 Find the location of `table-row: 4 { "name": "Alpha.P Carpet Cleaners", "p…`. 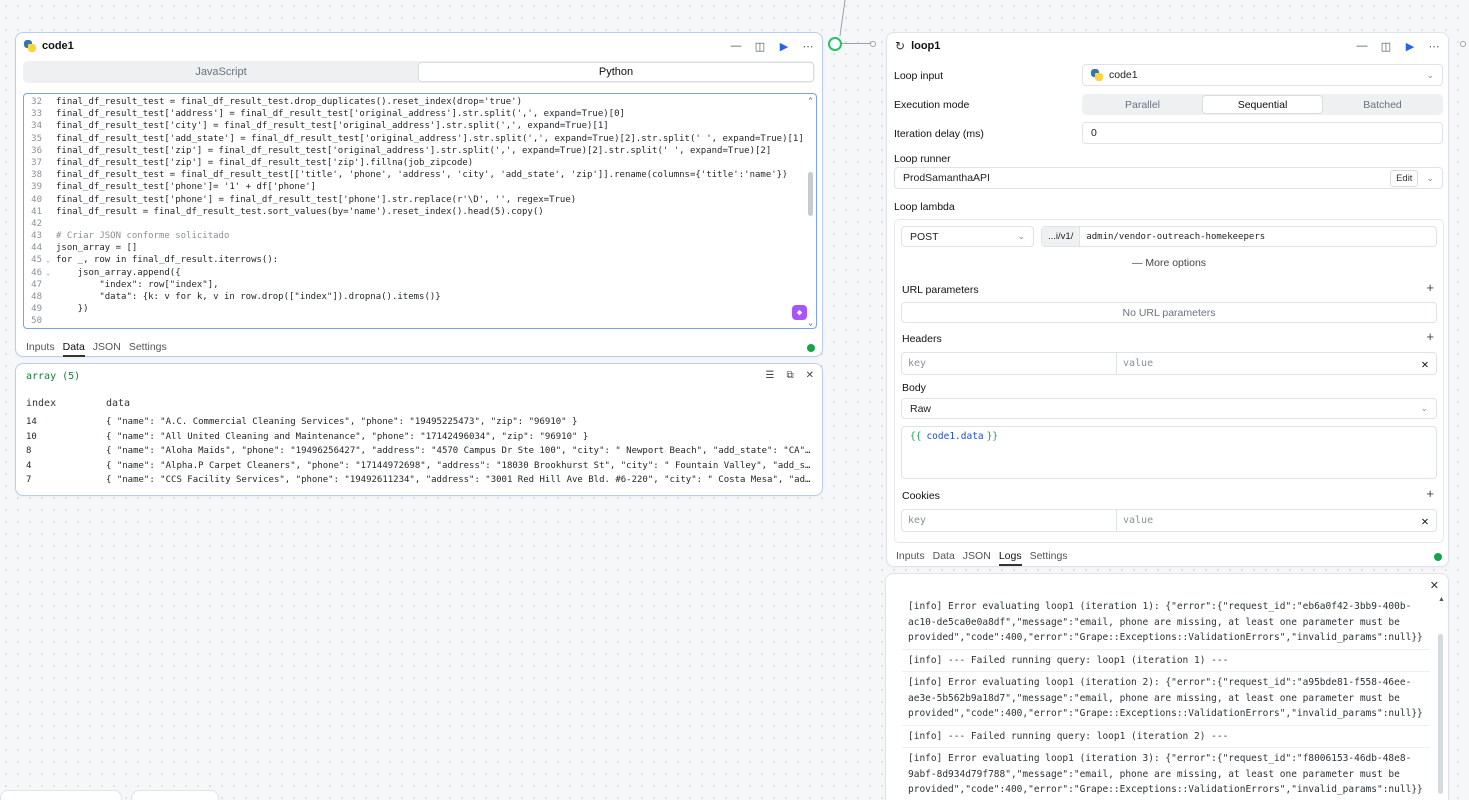

table-row: 4 { "name": "Alpha.P Carpet Cleaners", "p… is located at coordinates (418, 468).